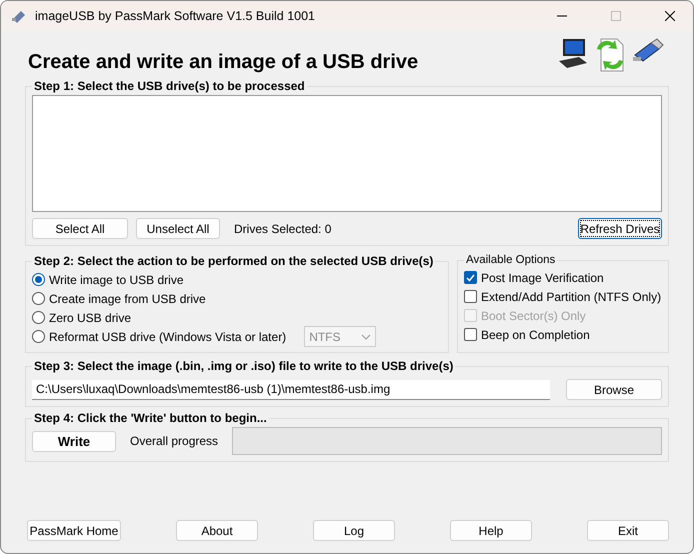  Describe the element at coordinates (670, 16) in the screenshot. I see `close-icon` at that location.